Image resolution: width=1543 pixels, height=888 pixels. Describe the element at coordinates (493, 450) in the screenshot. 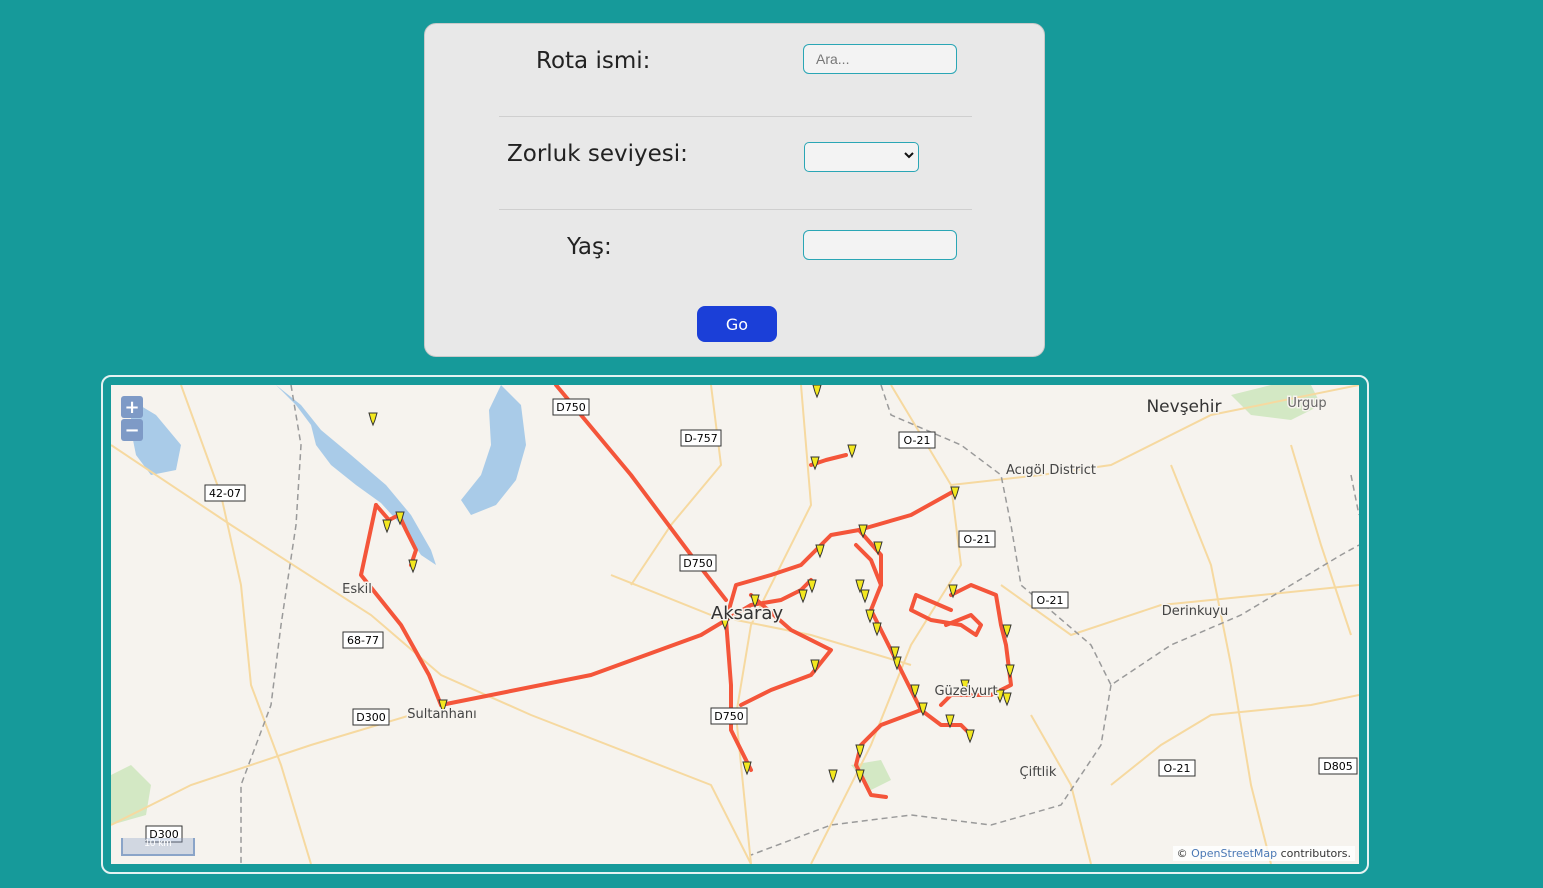

I see `lake` at that location.